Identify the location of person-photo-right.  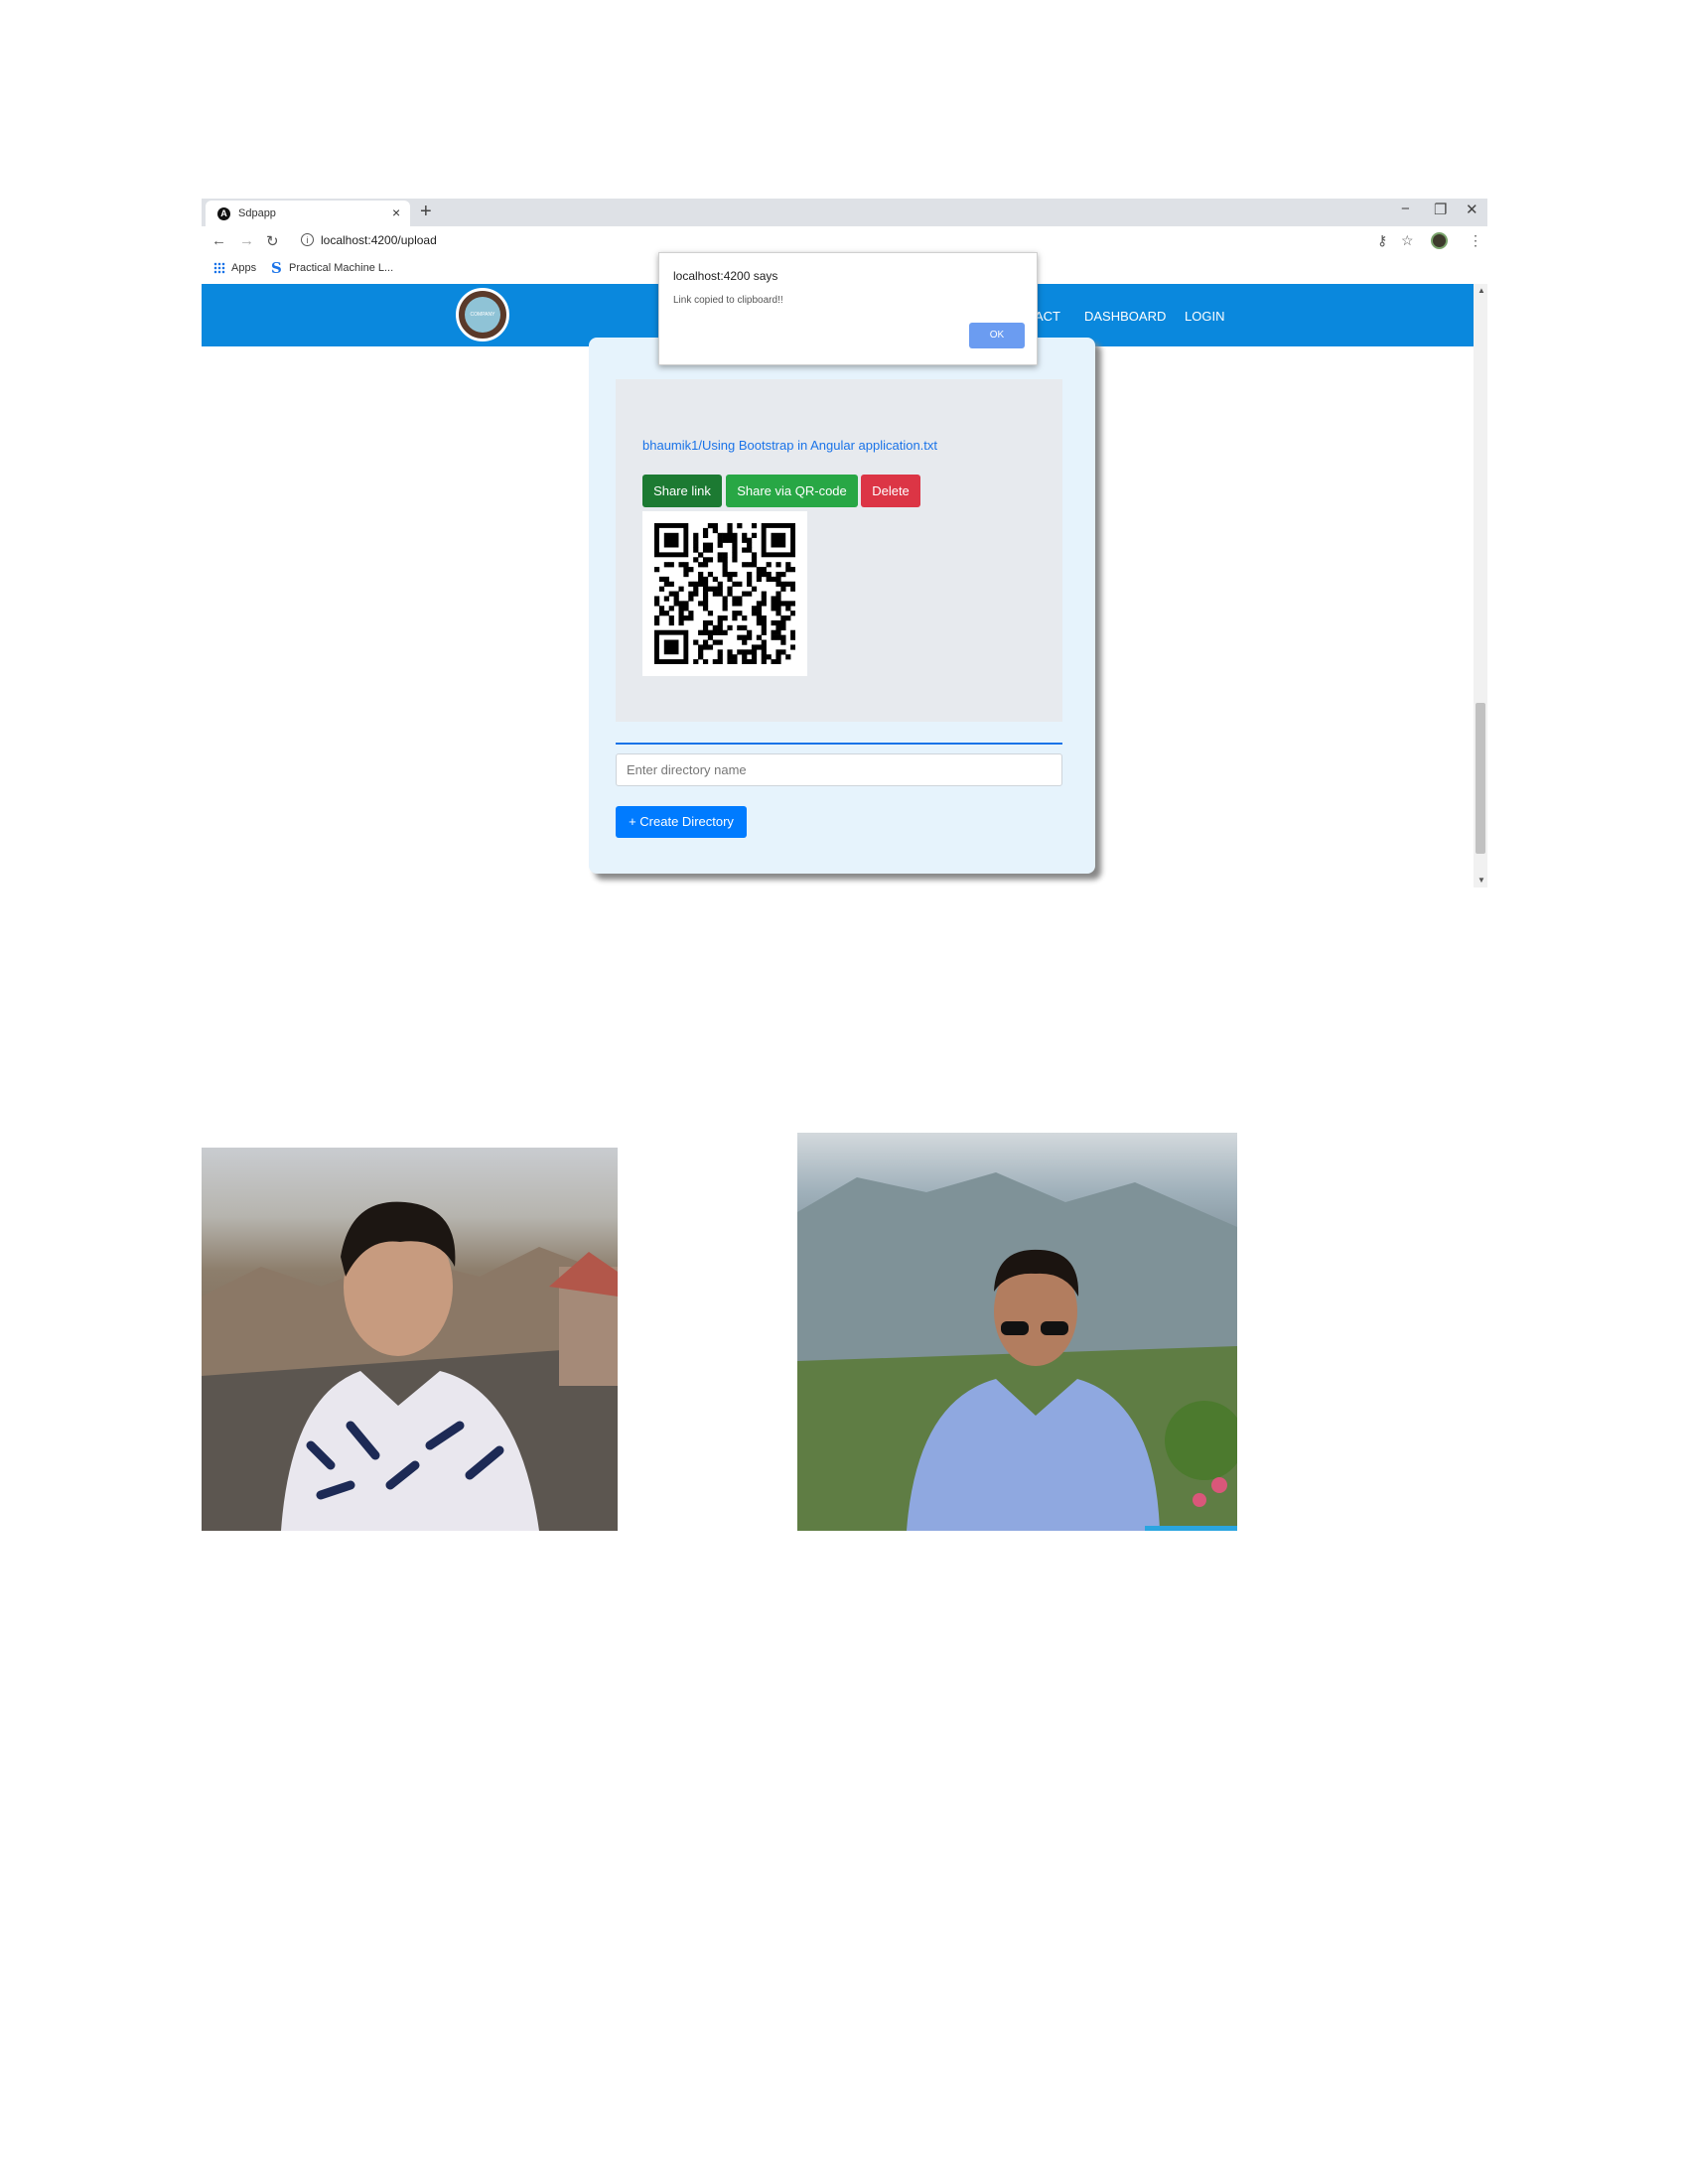
(1017, 1332).